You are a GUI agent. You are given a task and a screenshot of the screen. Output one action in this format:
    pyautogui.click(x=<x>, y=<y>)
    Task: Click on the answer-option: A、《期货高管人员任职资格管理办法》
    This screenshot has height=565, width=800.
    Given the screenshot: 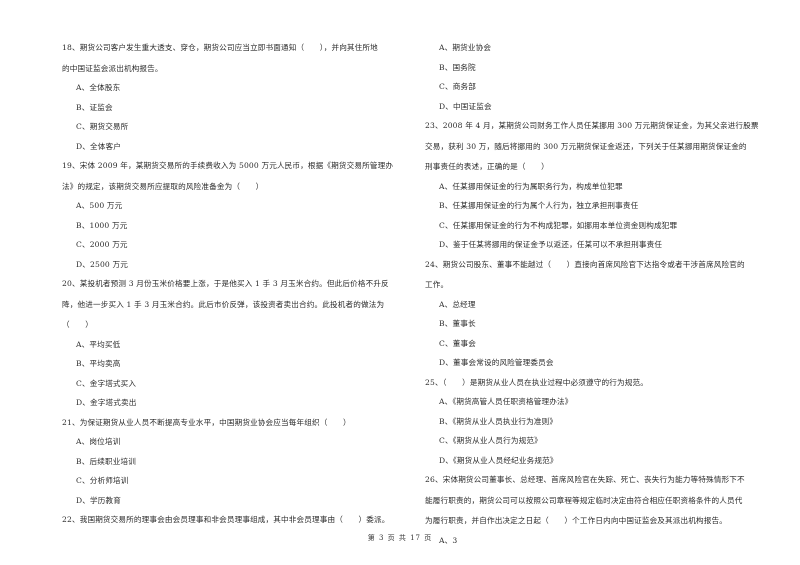 What is the action you would take?
    pyautogui.click(x=506, y=401)
    